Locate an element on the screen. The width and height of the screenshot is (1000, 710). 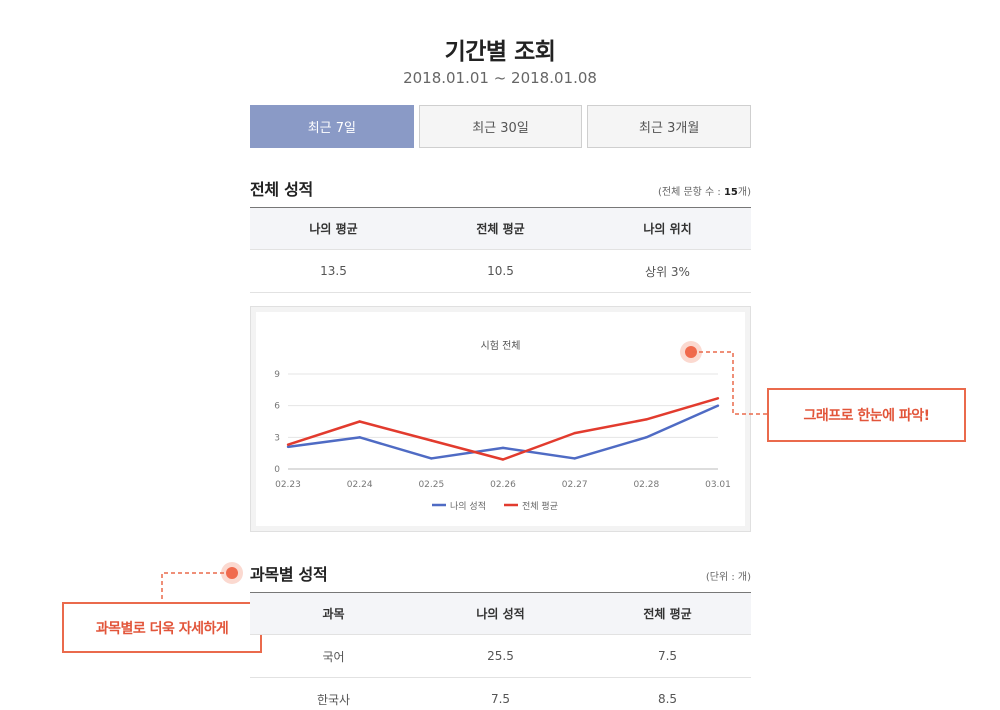
chart-title: 시험 전체 is located at coordinates (501, 346).